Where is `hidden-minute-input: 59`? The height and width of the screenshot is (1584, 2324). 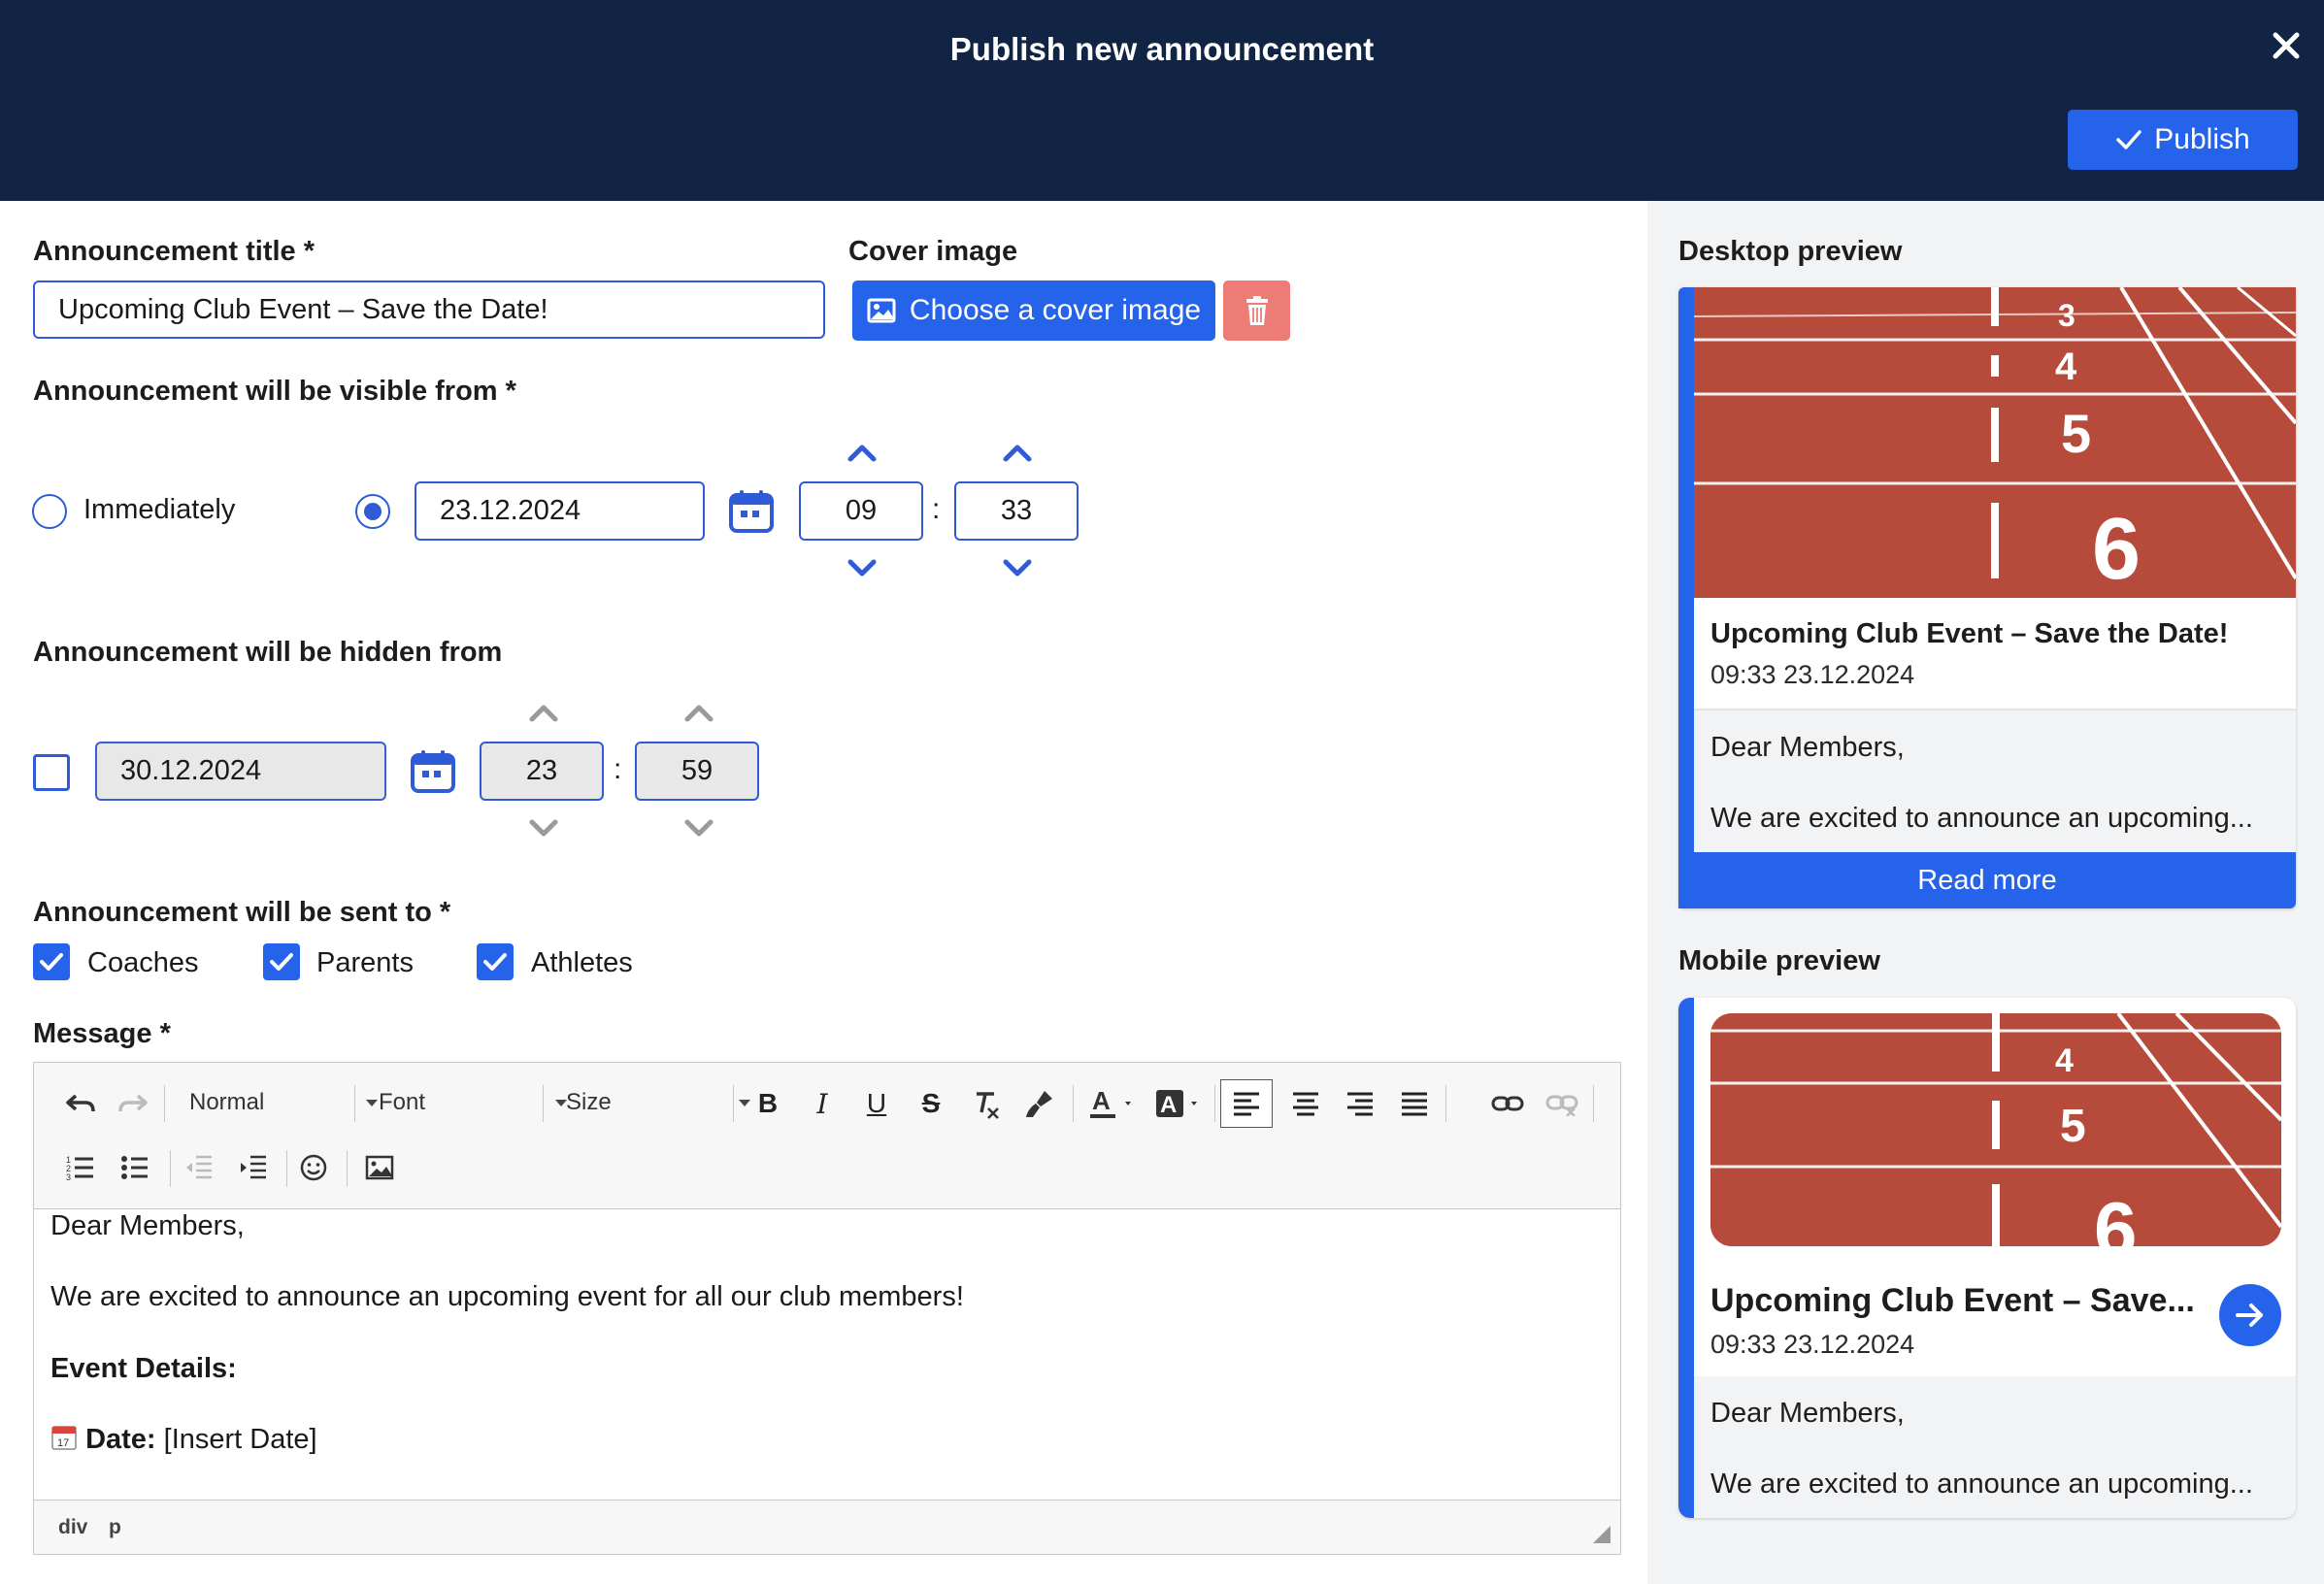 hidden-minute-input: 59 is located at coordinates (697, 771).